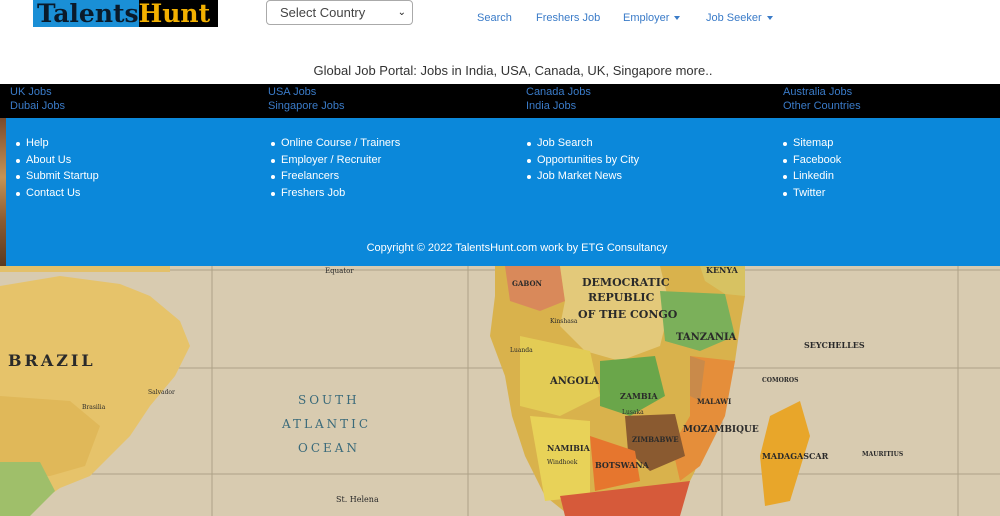  Describe the element at coordinates (306, 106) in the screenshot. I see `link-singapore-jobs: Singapore Jobs` at that location.